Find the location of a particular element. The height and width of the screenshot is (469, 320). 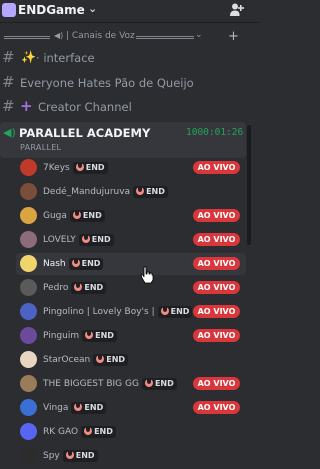

member-name: 7Keys END is located at coordinates (75, 168).